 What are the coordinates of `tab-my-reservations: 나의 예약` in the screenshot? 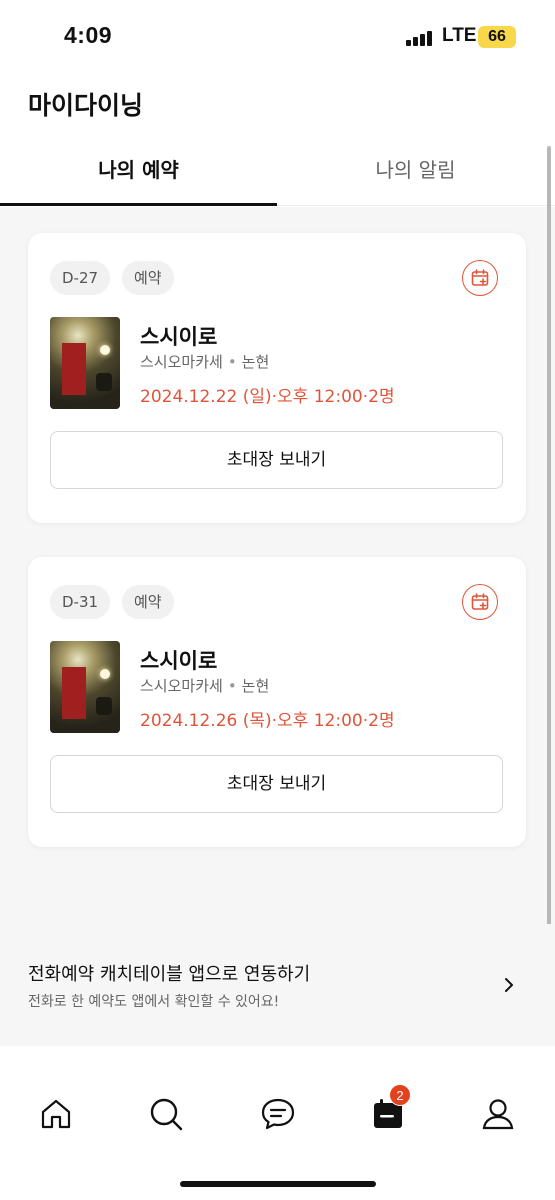 It's located at (138, 173).